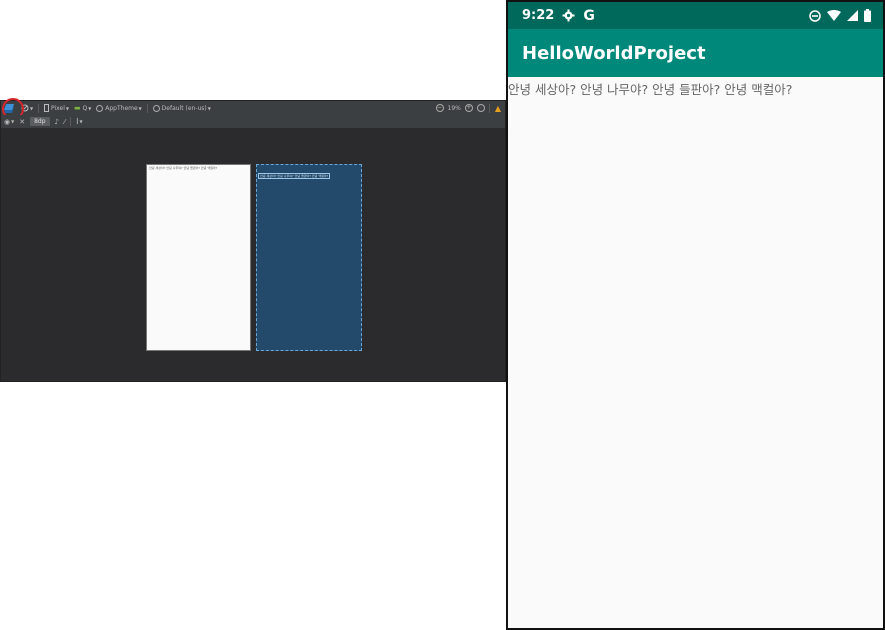 The height and width of the screenshot is (630, 885). What do you see at coordinates (498, 108) in the screenshot?
I see `warning-icon: ▲` at bounding box center [498, 108].